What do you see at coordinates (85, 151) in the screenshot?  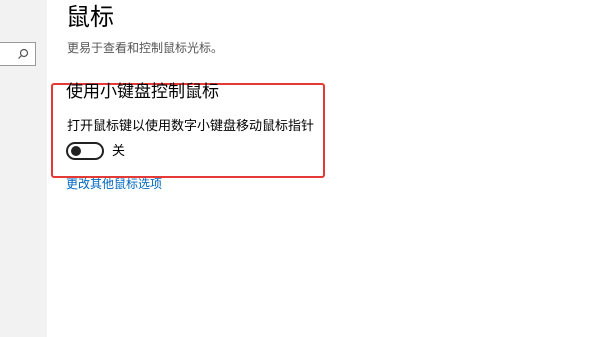 I see `mouse-keys-toggle` at bounding box center [85, 151].